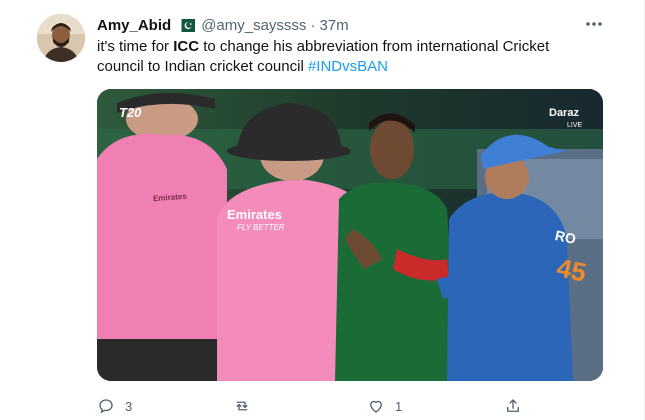 The height and width of the screenshot is (420, 645). What do you see at coordinates (261, 227) in the screenshot?
I see `umpire-center-sponsor-sub: FLY BETTER` at bounding box center [261, 227].